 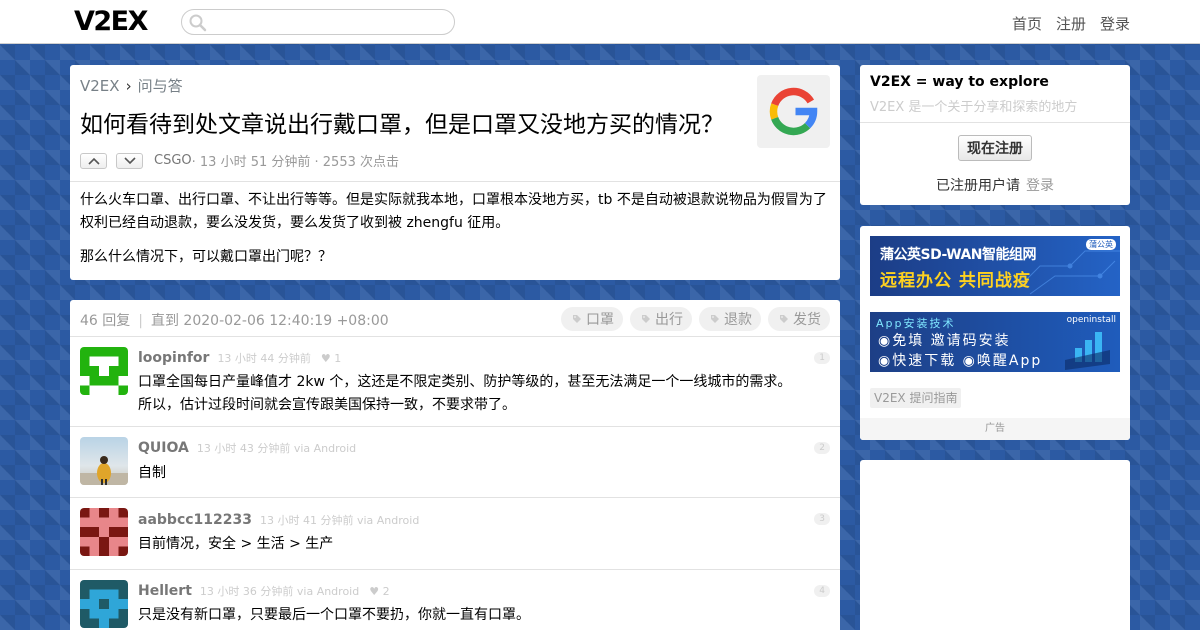 What do you see at coordinates (163, 448) in the screenshot?
I see `reply-username-link: QUIOA` at bounding box center [163, 448].